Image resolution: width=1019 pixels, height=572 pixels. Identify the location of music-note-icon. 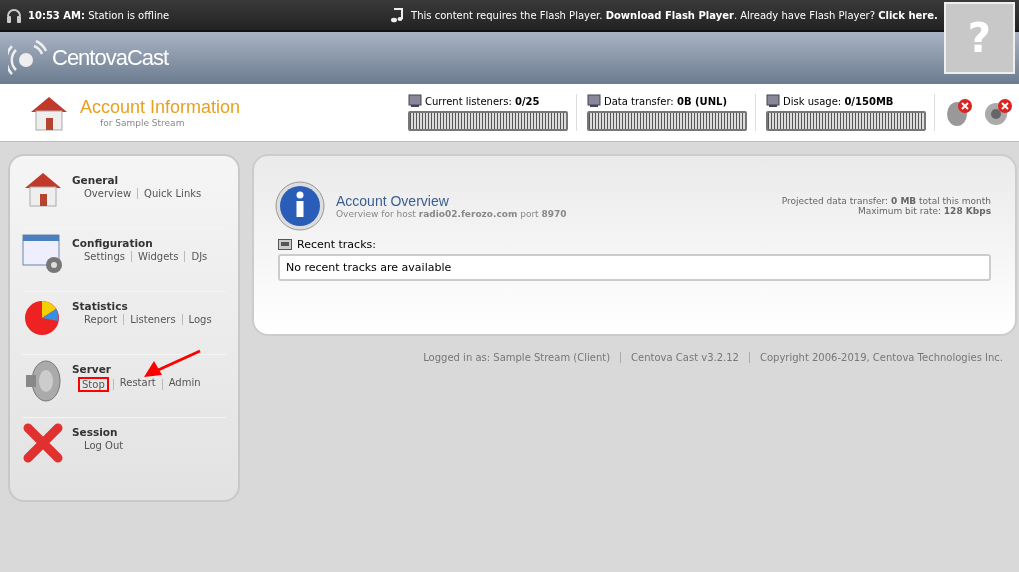
(397, 15).